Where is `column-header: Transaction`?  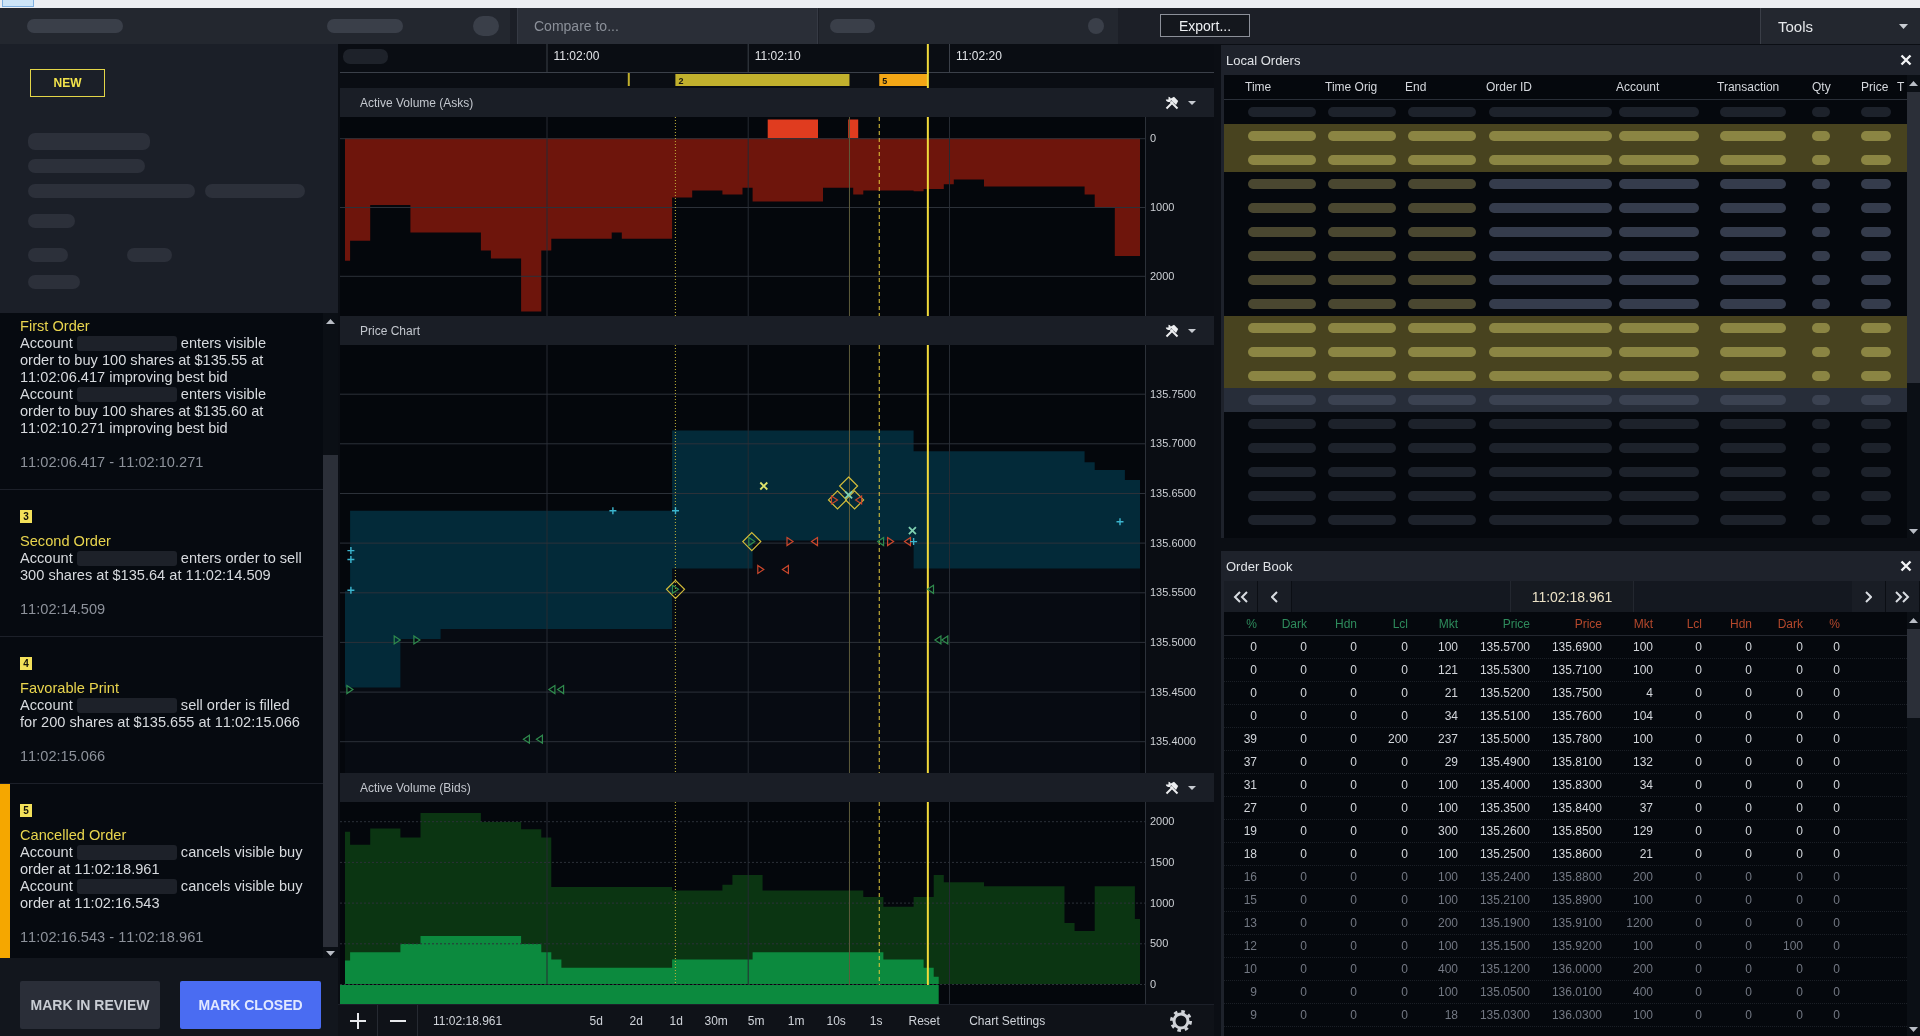
column-header: Transaction is located at coordinates (1764, 87).